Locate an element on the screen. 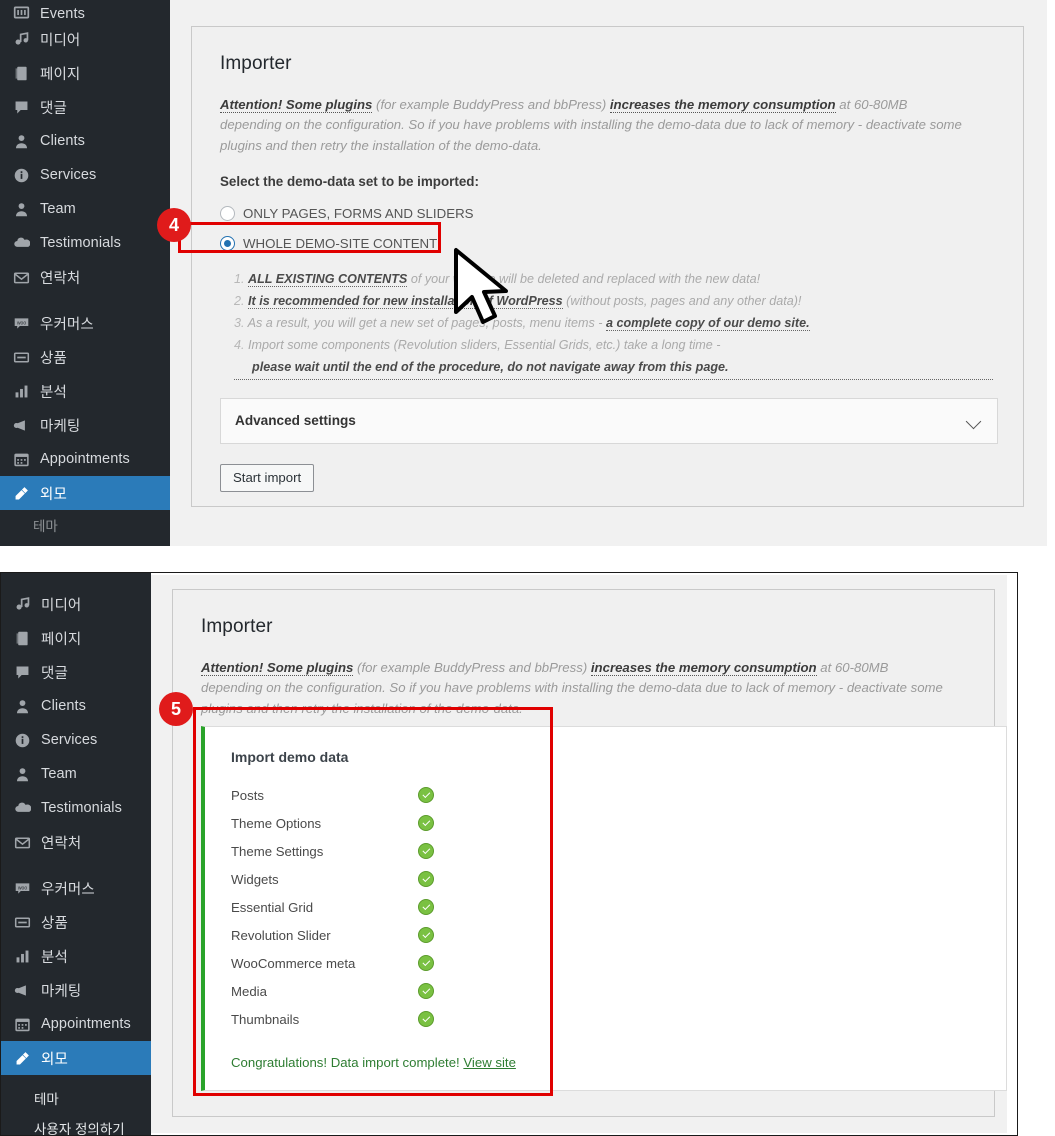 Image resolution: width=1055 pixels, height=1136 pixels. sidebar-subitem-label: 테마 is located at coordinates (46, 1099).